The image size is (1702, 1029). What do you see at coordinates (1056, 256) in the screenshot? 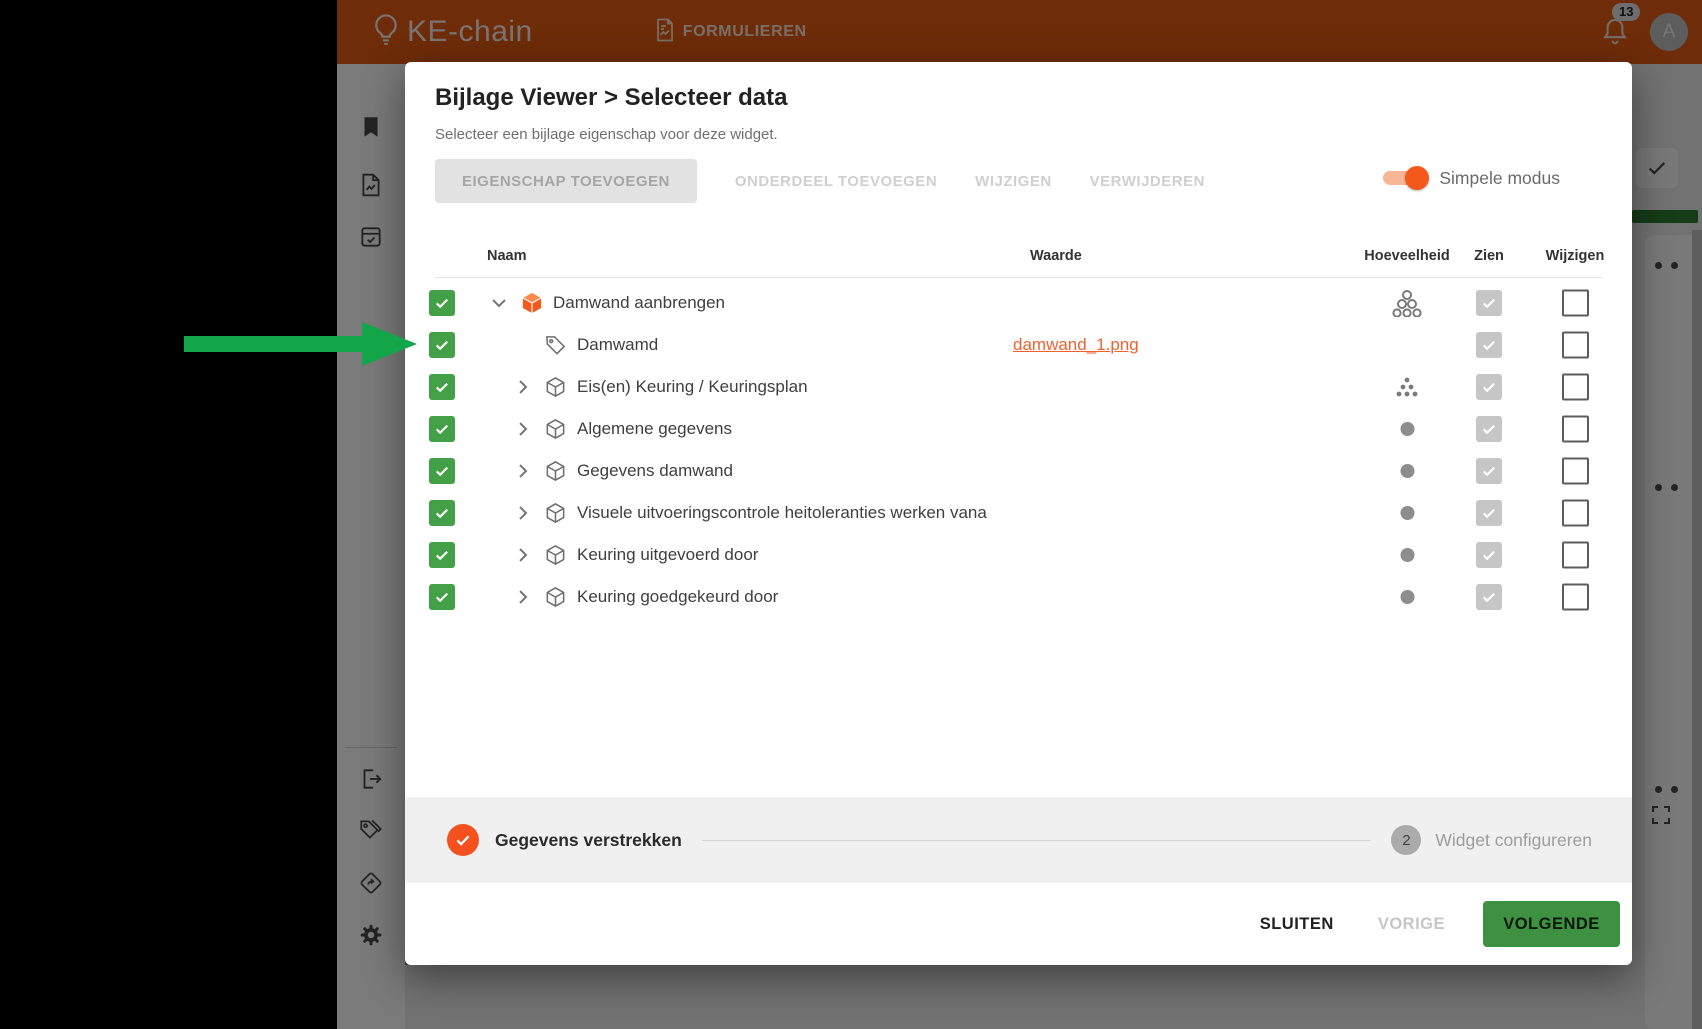
I see `column-header-waarde: Waarde` at bounding box center [1056, 256].